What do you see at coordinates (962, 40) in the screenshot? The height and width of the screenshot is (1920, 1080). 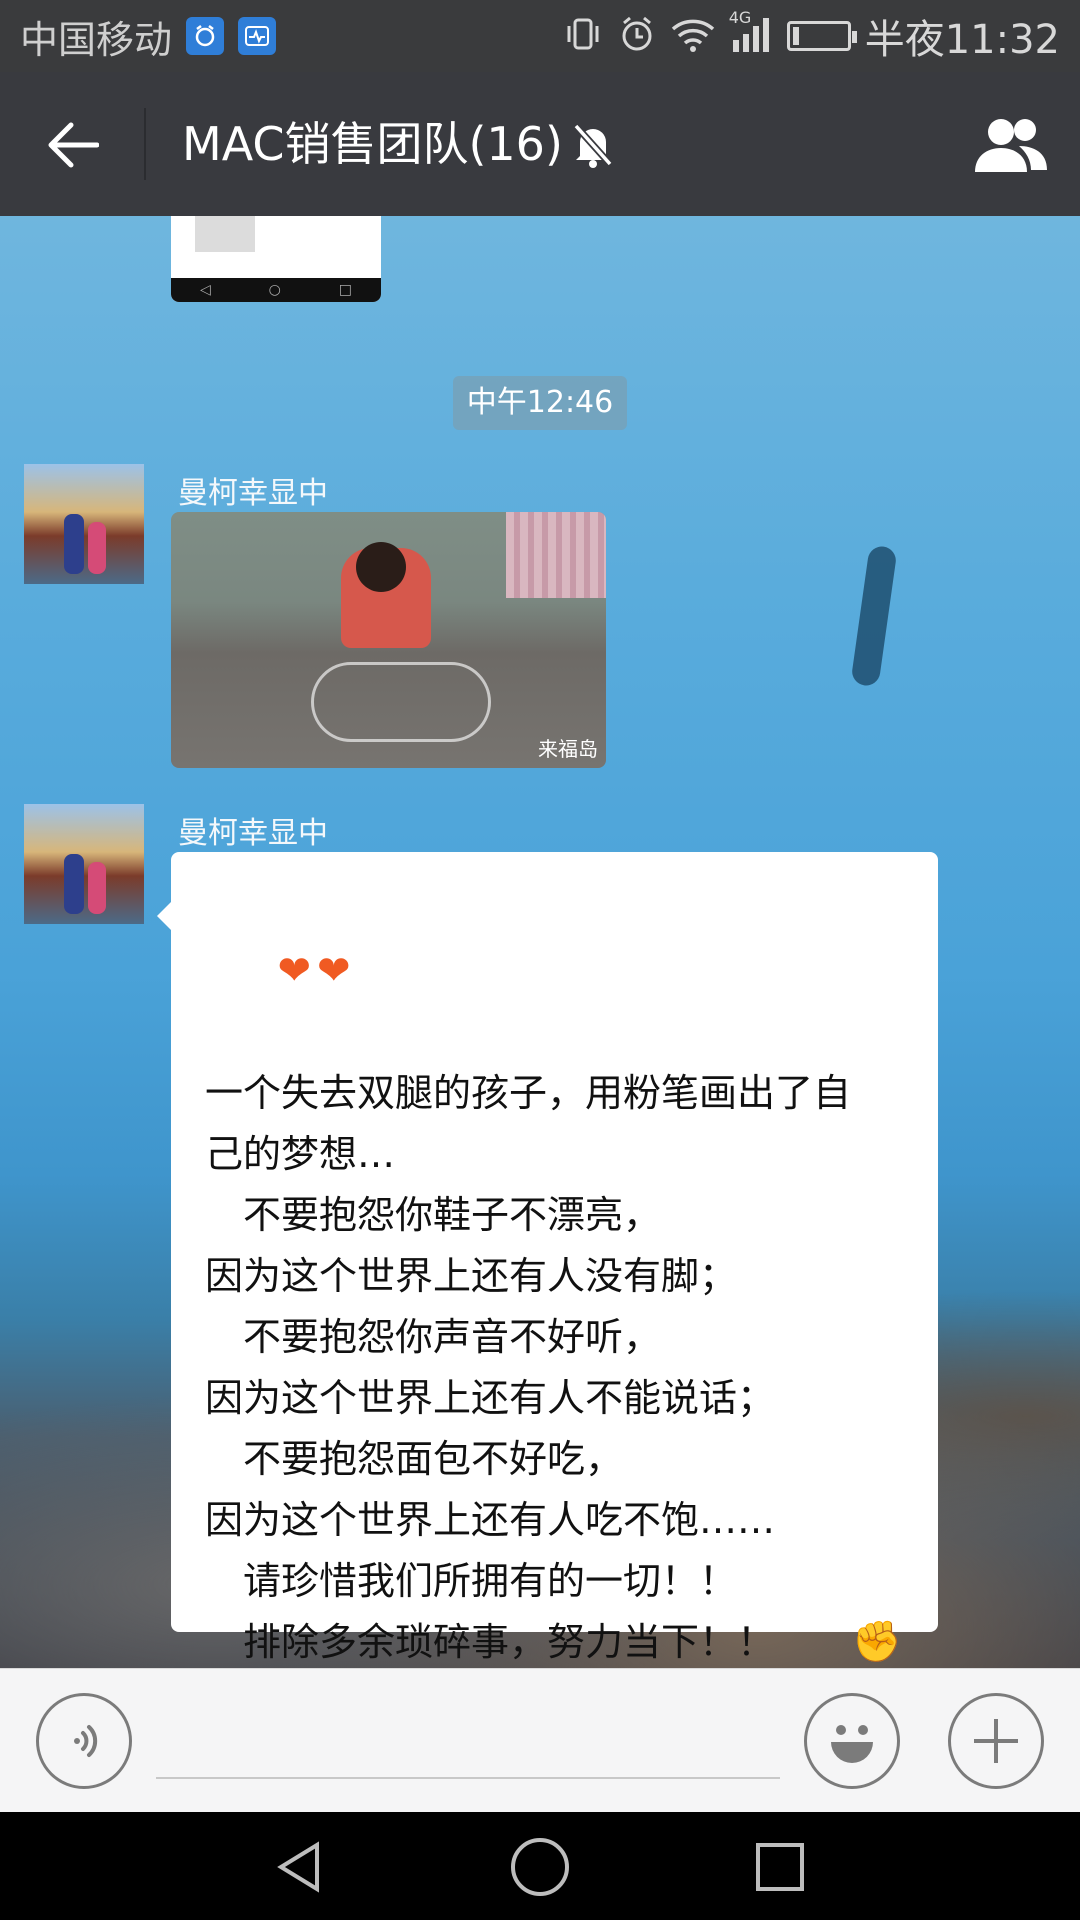 I see `status-time: 半夜11:32` at bounding box center [962, 40].